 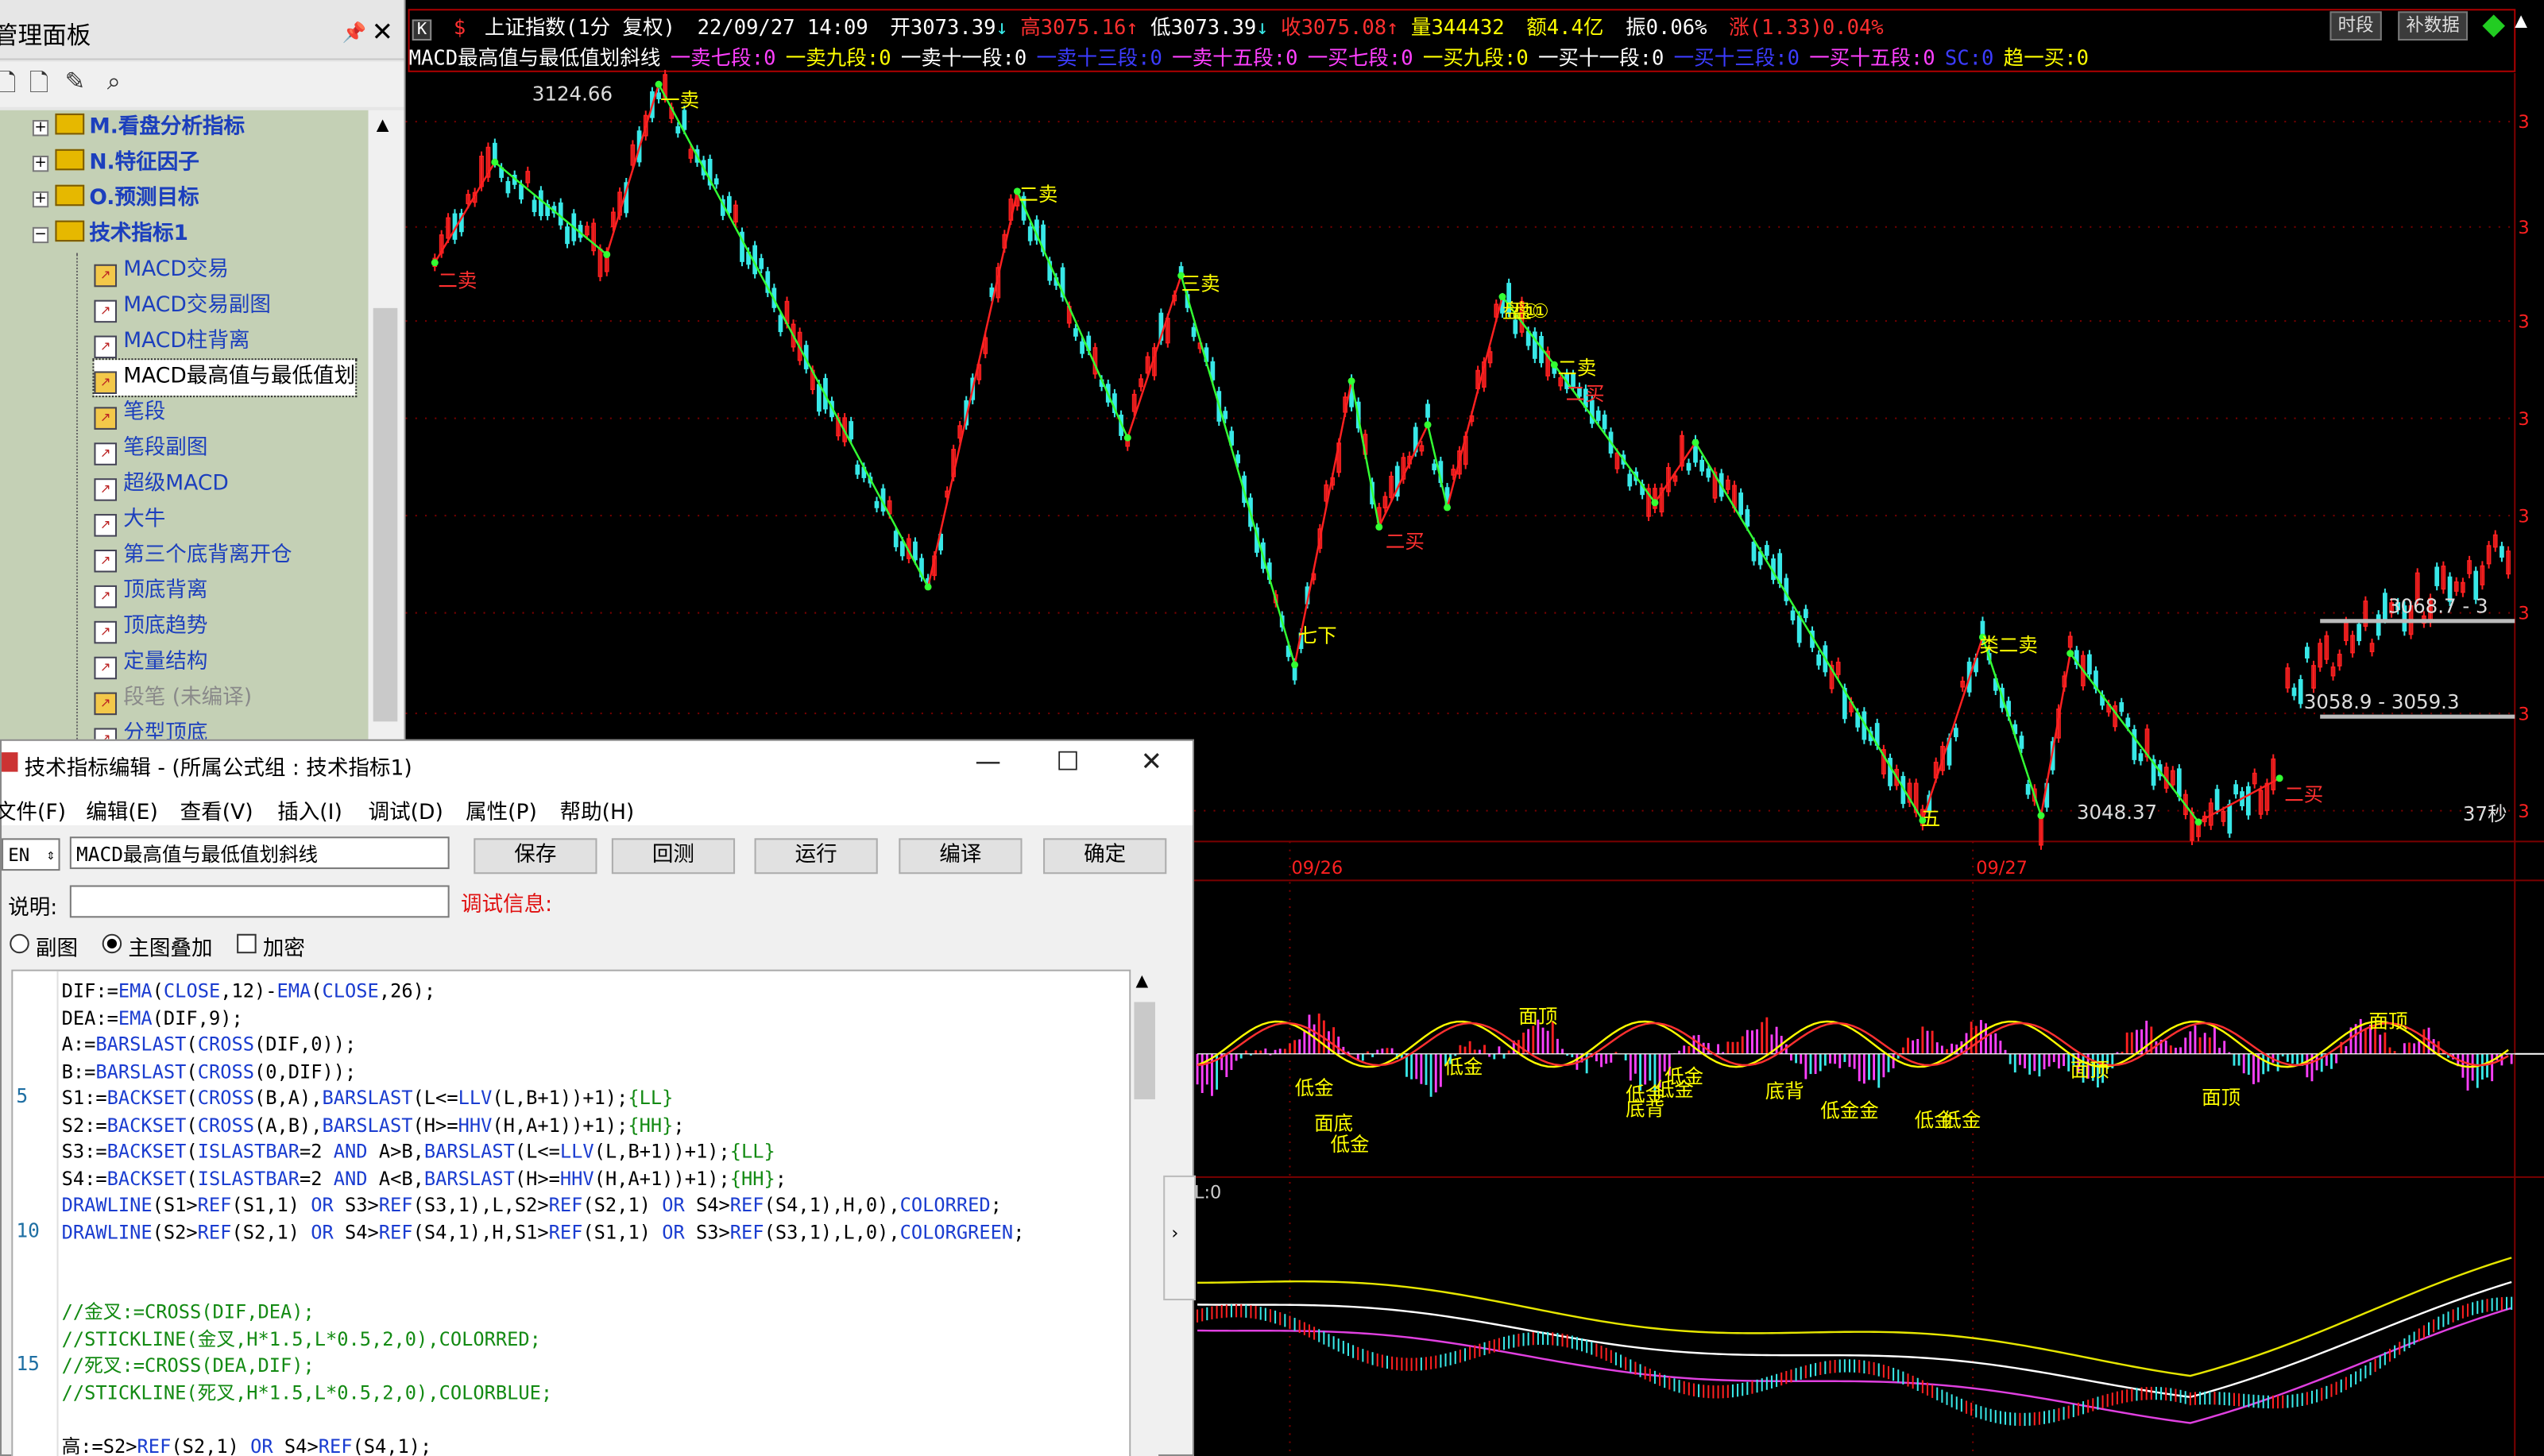 What do you see at coordinates (31, 854) in the screenshot?
I see `language-select: EN ⇕` at bounding box center [31, 854].